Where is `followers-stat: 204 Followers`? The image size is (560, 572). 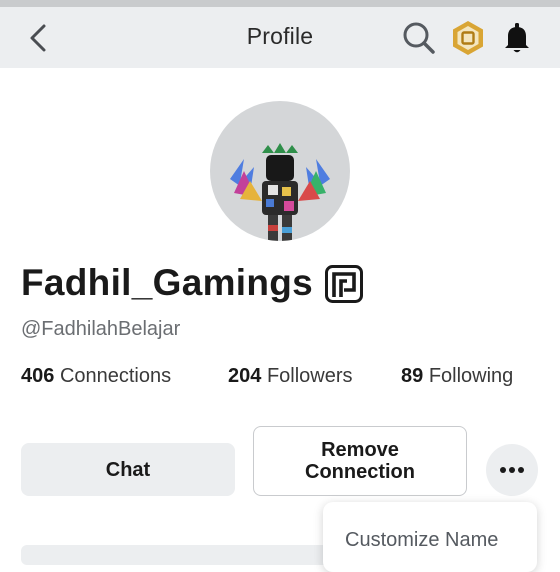
followers-stat: 204 Followers is located at coordinates (290, 376).